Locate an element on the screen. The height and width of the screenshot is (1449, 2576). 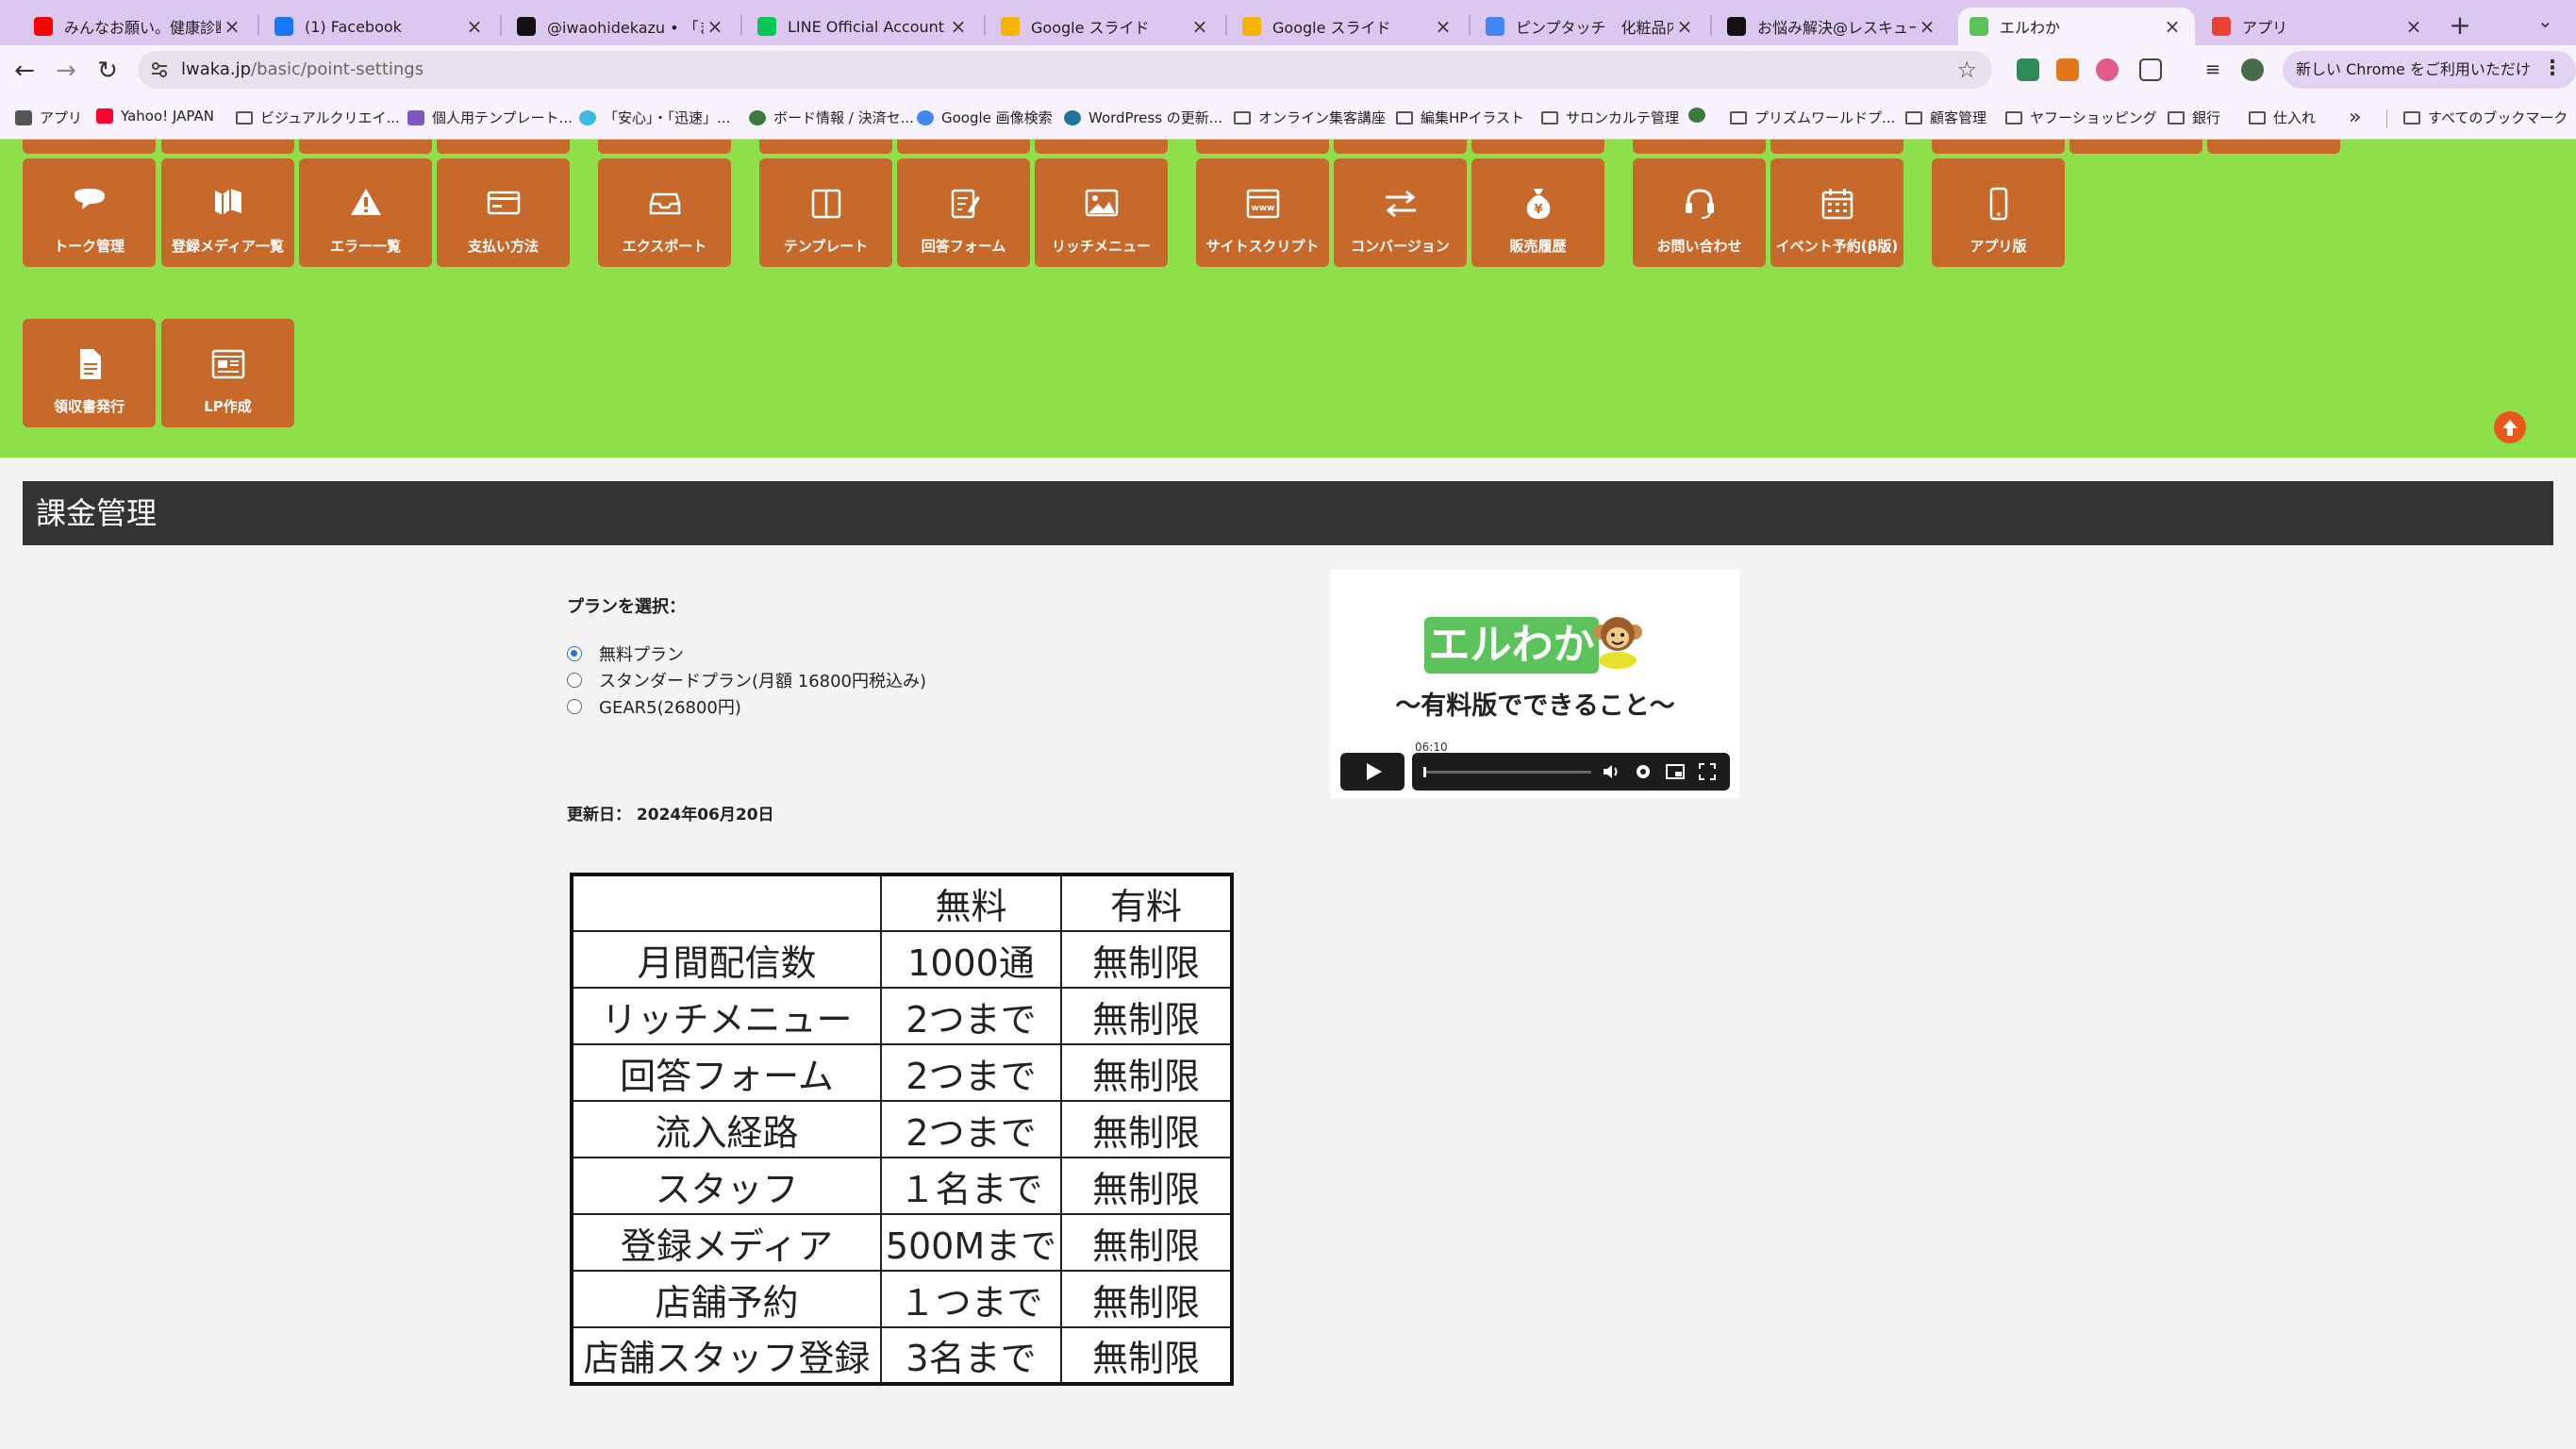
menu-tile: トーク管理 is located at coordinates (90, 213).